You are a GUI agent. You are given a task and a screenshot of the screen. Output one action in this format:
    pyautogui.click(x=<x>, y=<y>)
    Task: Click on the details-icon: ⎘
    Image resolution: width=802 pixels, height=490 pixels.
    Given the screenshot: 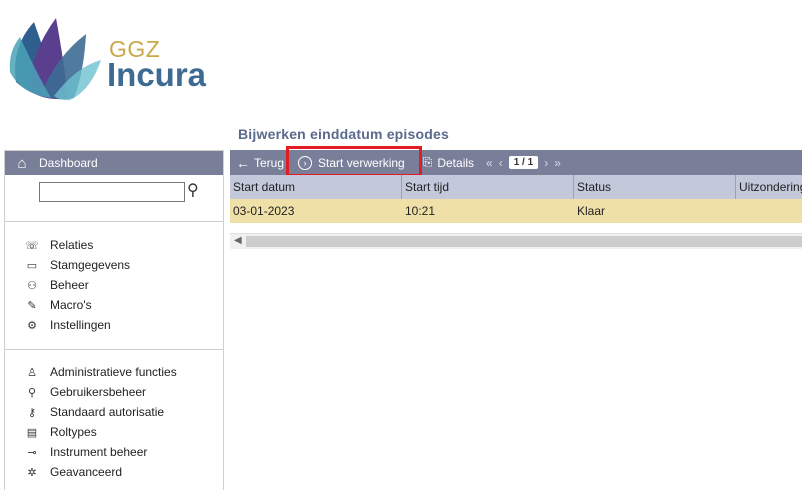 What is the action you would take?
    pyautogui.click(x=427, y=162)
    